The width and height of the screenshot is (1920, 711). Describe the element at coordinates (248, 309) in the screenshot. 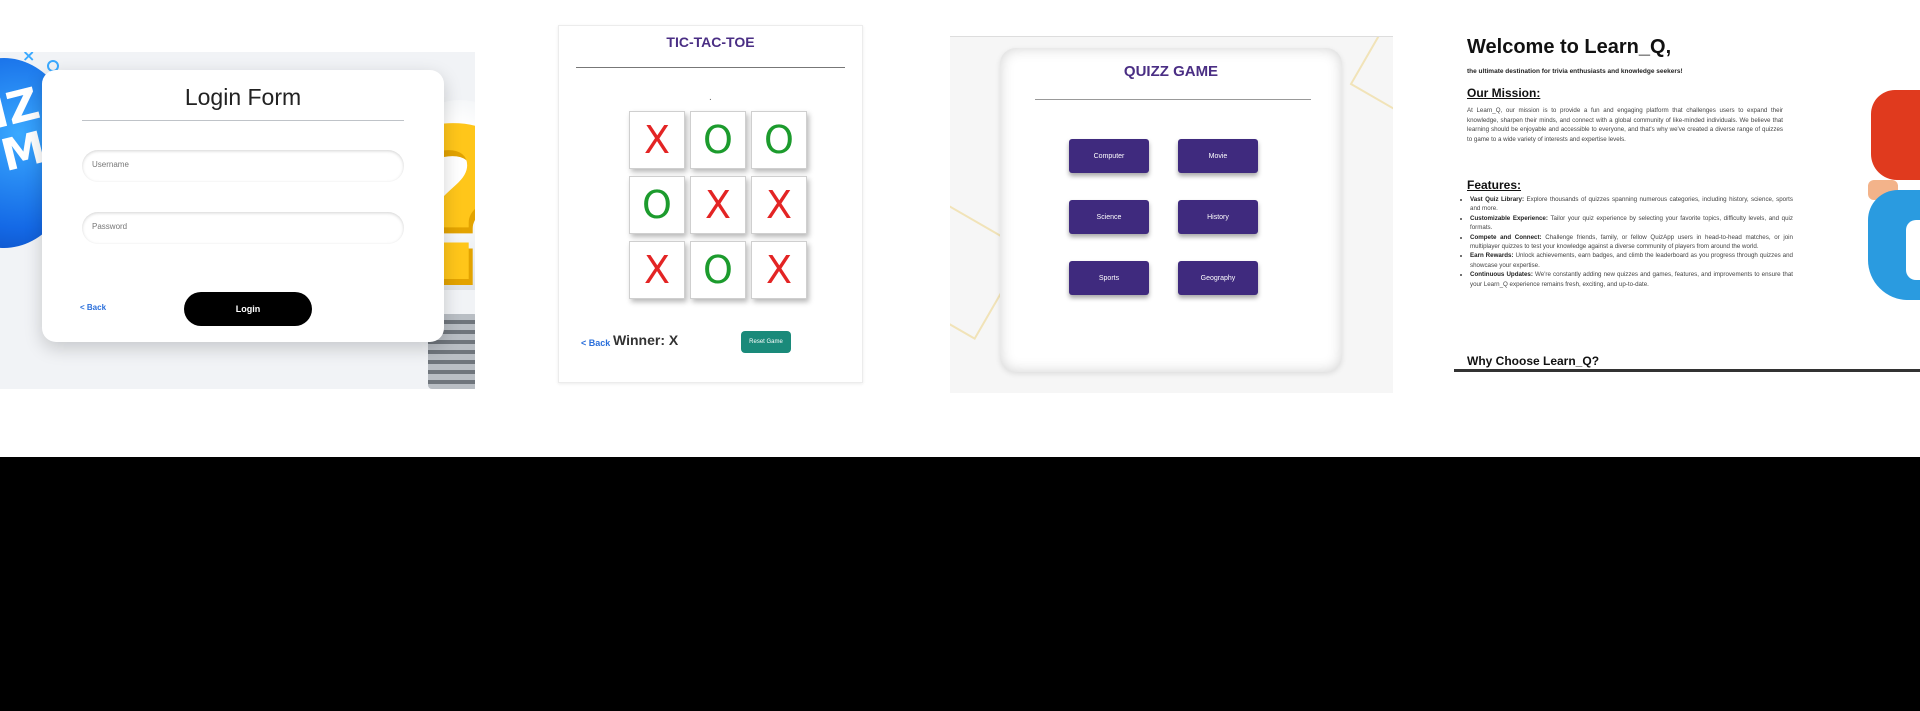

I see `login-button: Login` at that location.